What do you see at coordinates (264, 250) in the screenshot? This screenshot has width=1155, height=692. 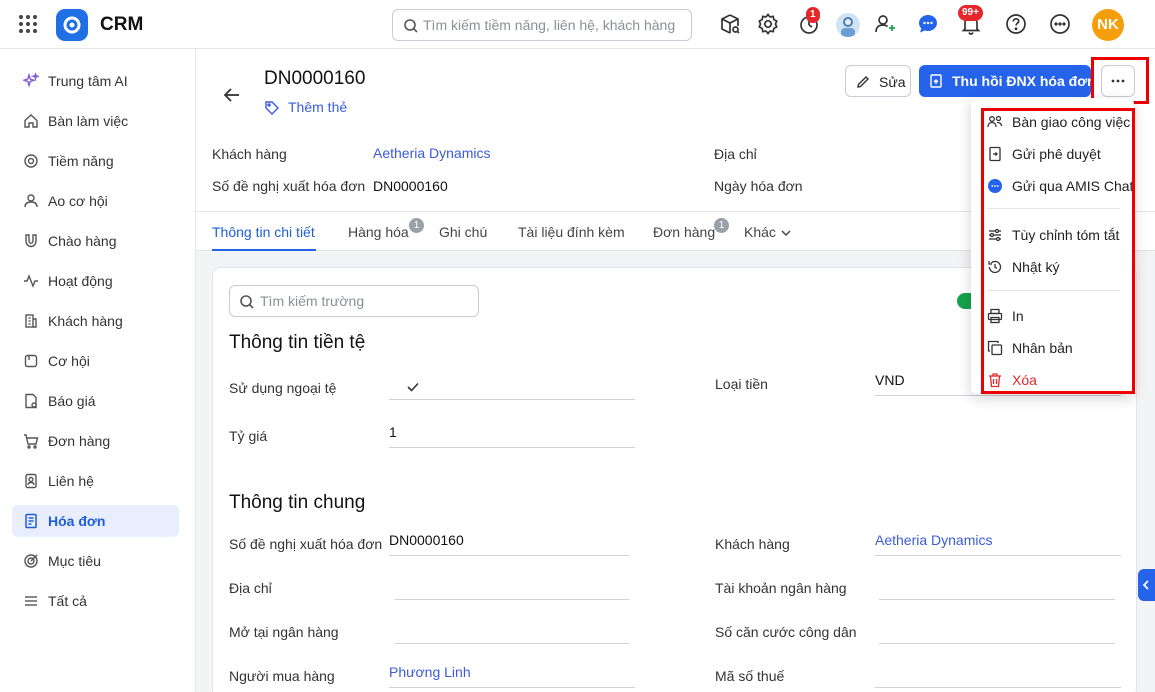 I see `active-tab-indicator` at bounding box center [264, 250].